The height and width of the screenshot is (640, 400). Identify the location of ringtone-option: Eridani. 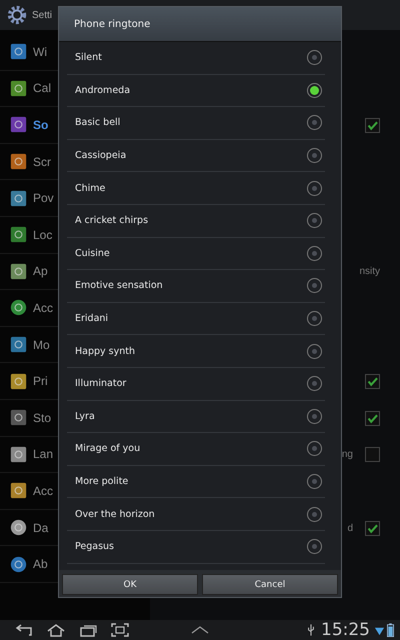
(196, 319).